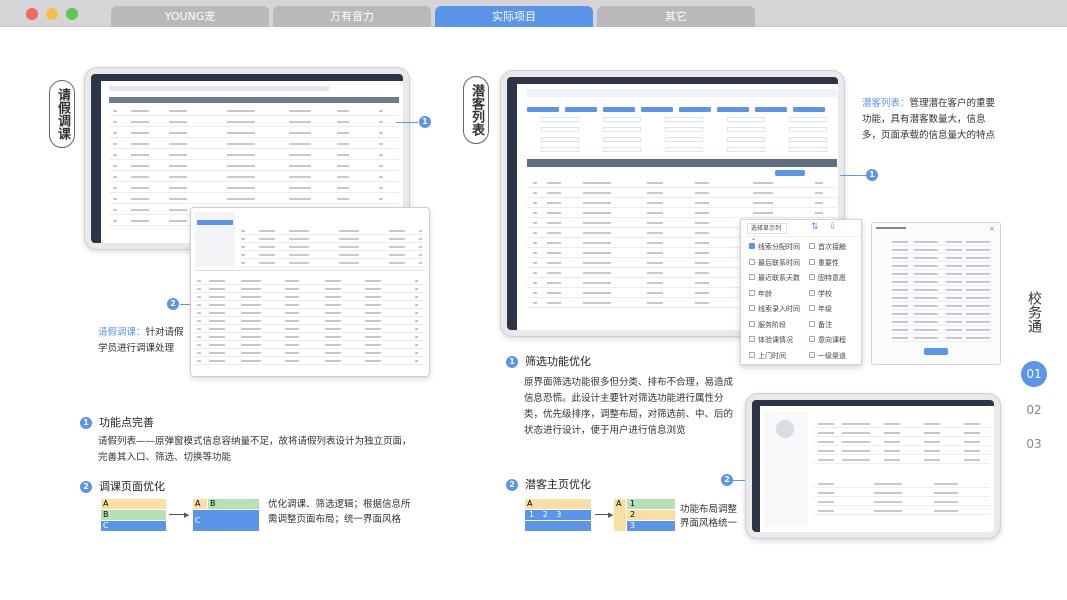 This screenshot has width=1067, height=600. I want to click on download-icon: ⇩, so click(833, 227).